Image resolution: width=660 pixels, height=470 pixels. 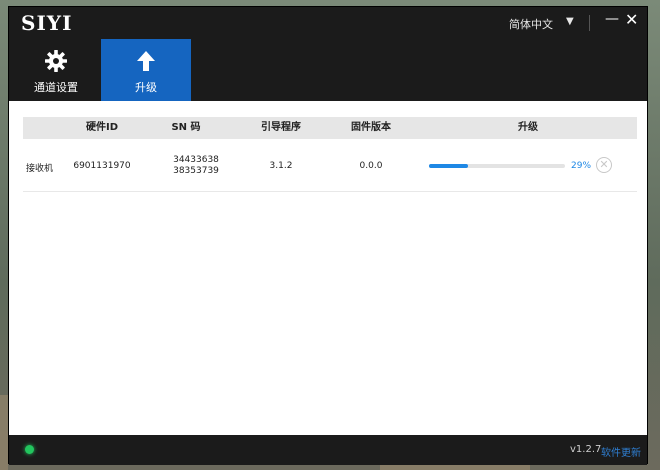 I want to click on arrow-up-icon, so click(x=146, y=61).